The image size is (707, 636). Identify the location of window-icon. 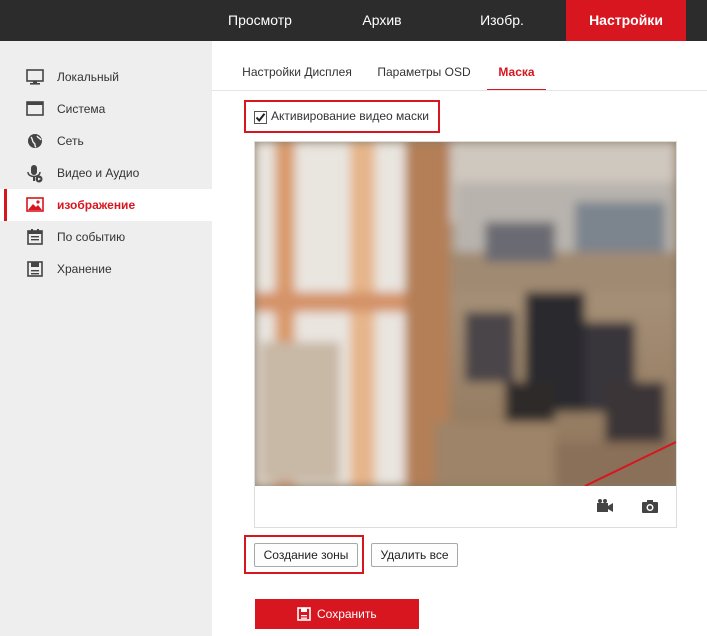
(35, 109).